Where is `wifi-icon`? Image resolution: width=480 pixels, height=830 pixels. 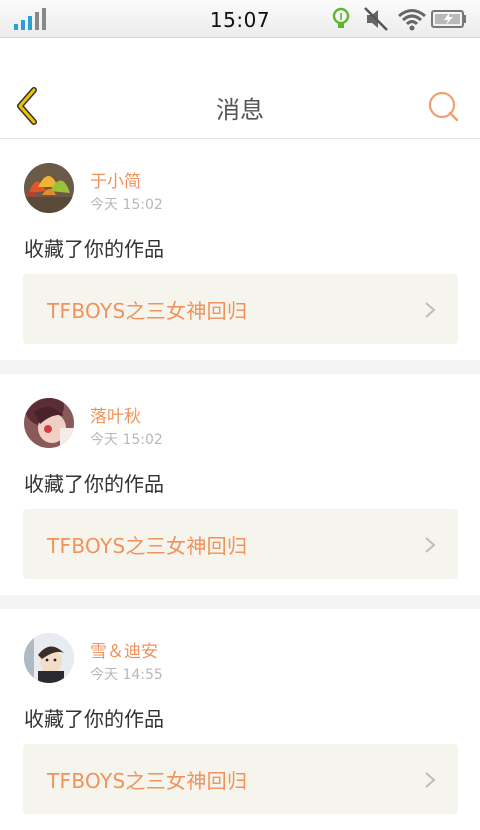 wifi-icon is located at coordinates (412, 20).